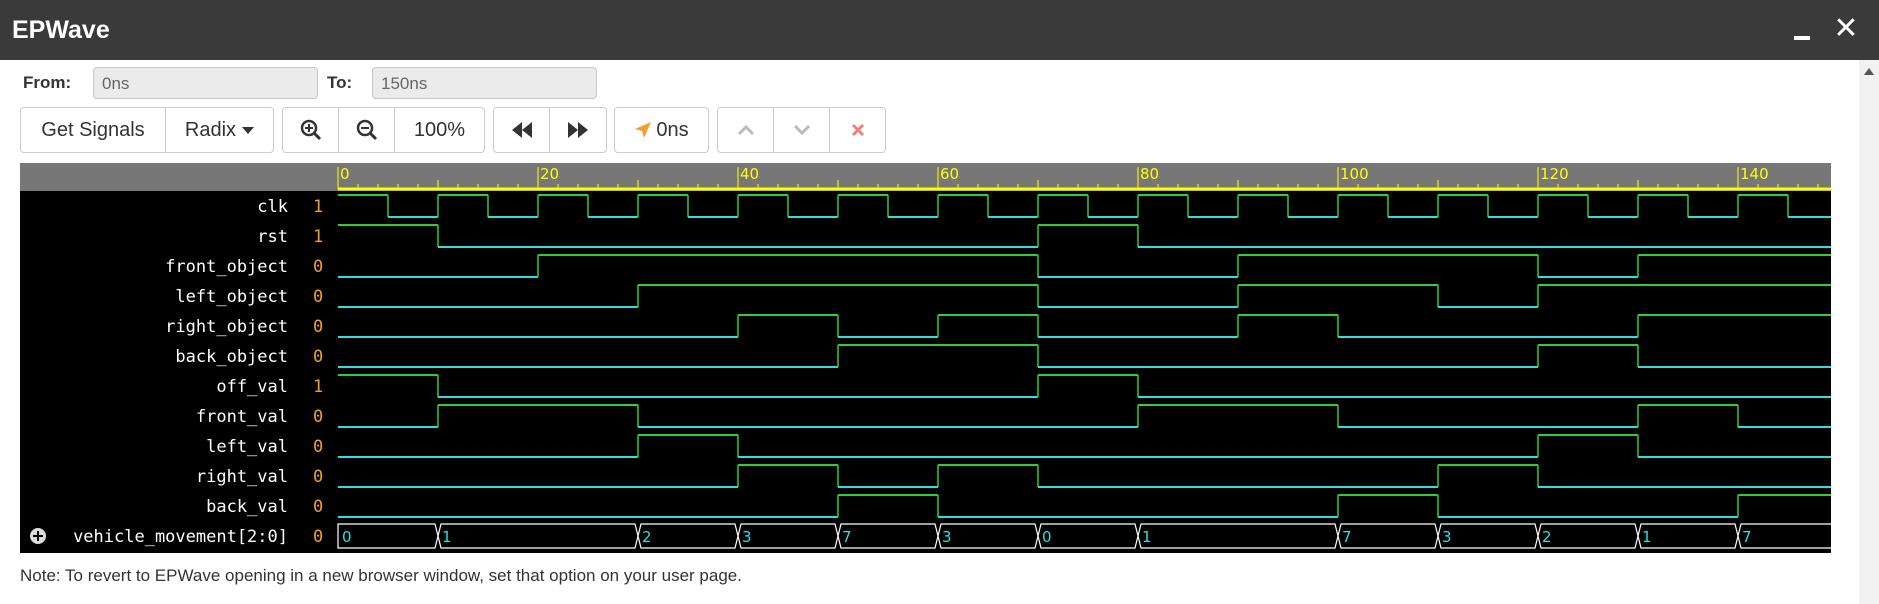 The width and height of the screenshot is (1879, 604). Describe the element at coordinates (439, 130) in the screenshot. I see `zoom-level-button: 100%` at that location.